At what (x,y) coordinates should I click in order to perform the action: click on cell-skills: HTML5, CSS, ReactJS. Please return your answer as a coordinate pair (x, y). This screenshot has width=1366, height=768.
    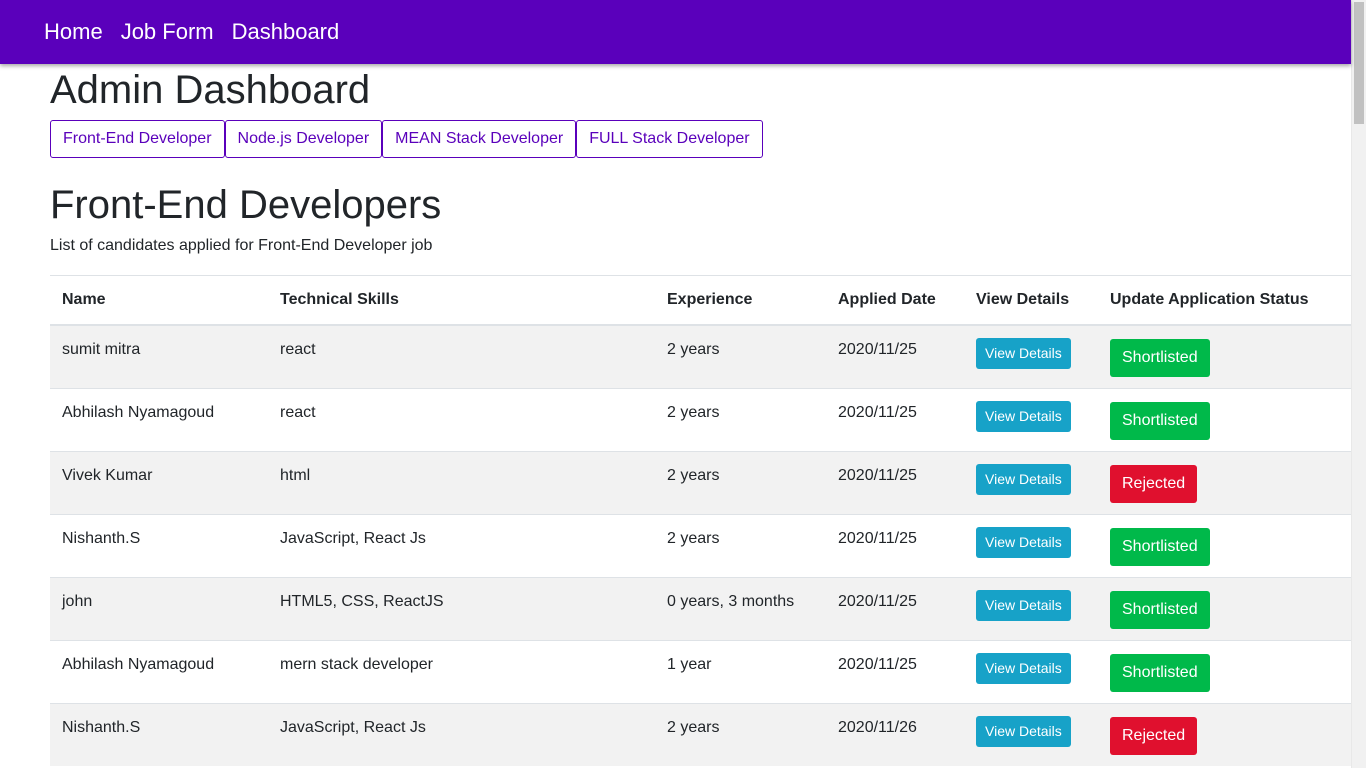
    Looking at the image, I should click on (461, 608).